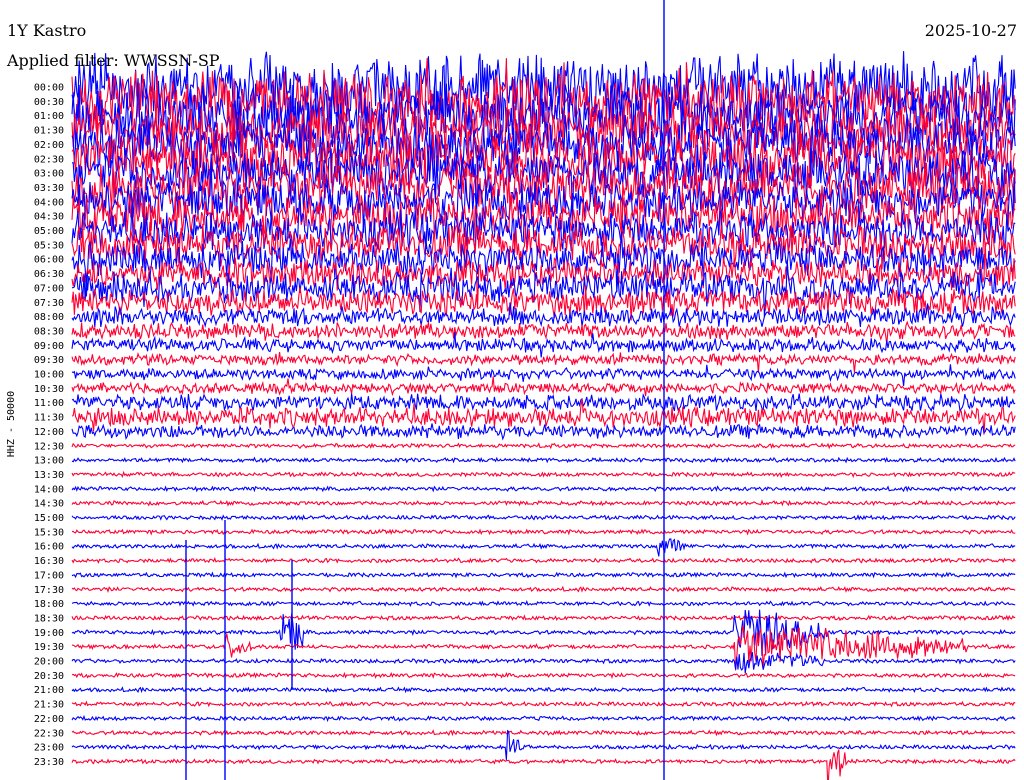 This screenshot has height=780, width=1024. I want to click on time-tick-label: 02:00, so click(49, 145).